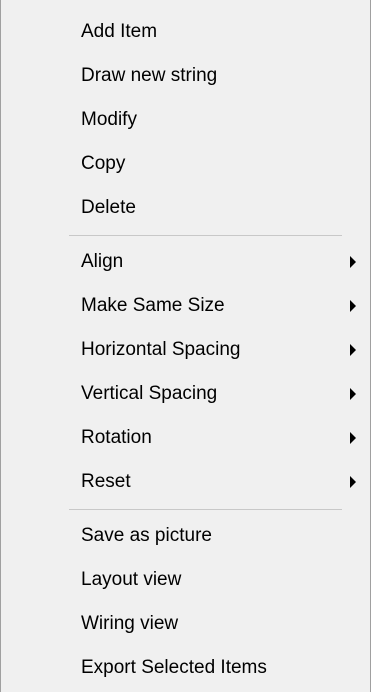 The image size is (373, 692). Describe the element at coordinates (185, 208) in the screenshot. I see `menu-item-delete: Delete` at that location.